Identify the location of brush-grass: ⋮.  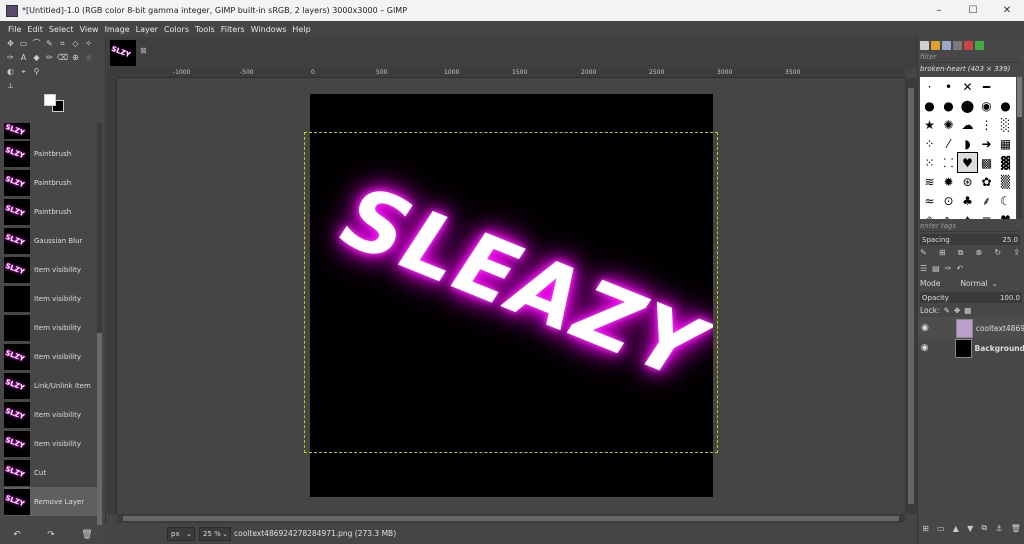
(986, 124).